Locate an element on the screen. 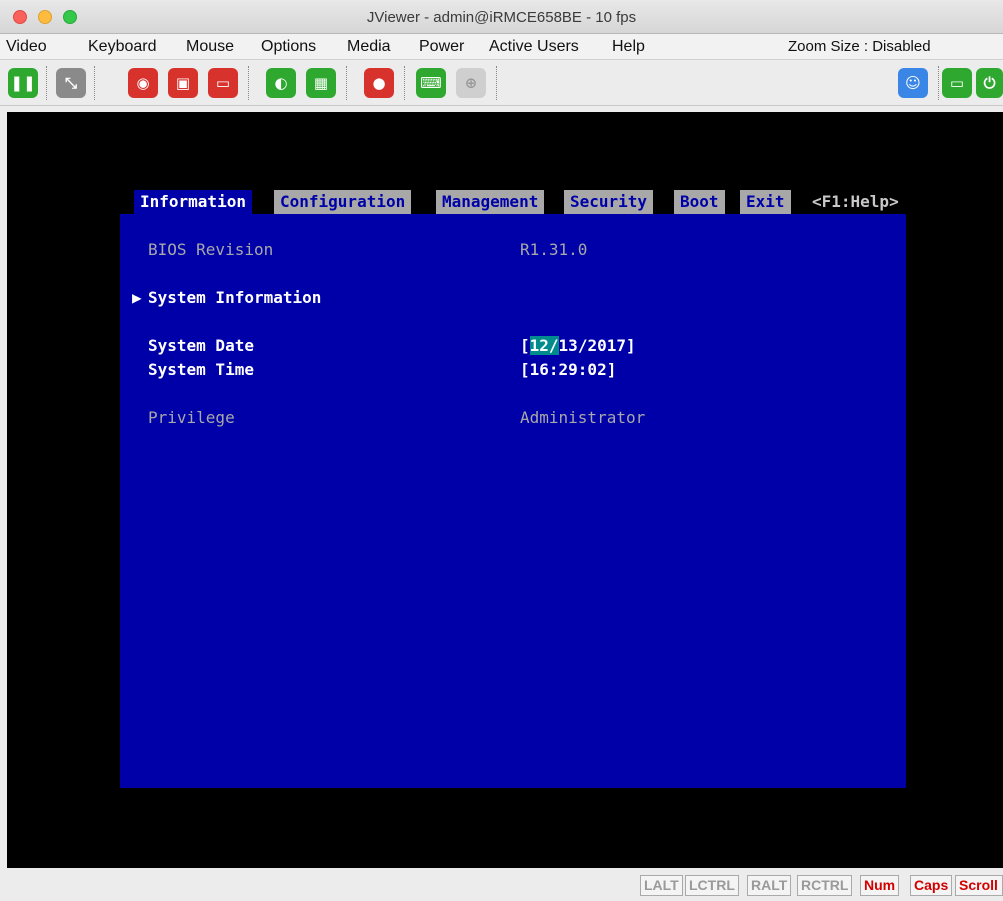 The width and height of the screenshot is (1003, 901). tab-information: Information is located at coordinates (193, 202).